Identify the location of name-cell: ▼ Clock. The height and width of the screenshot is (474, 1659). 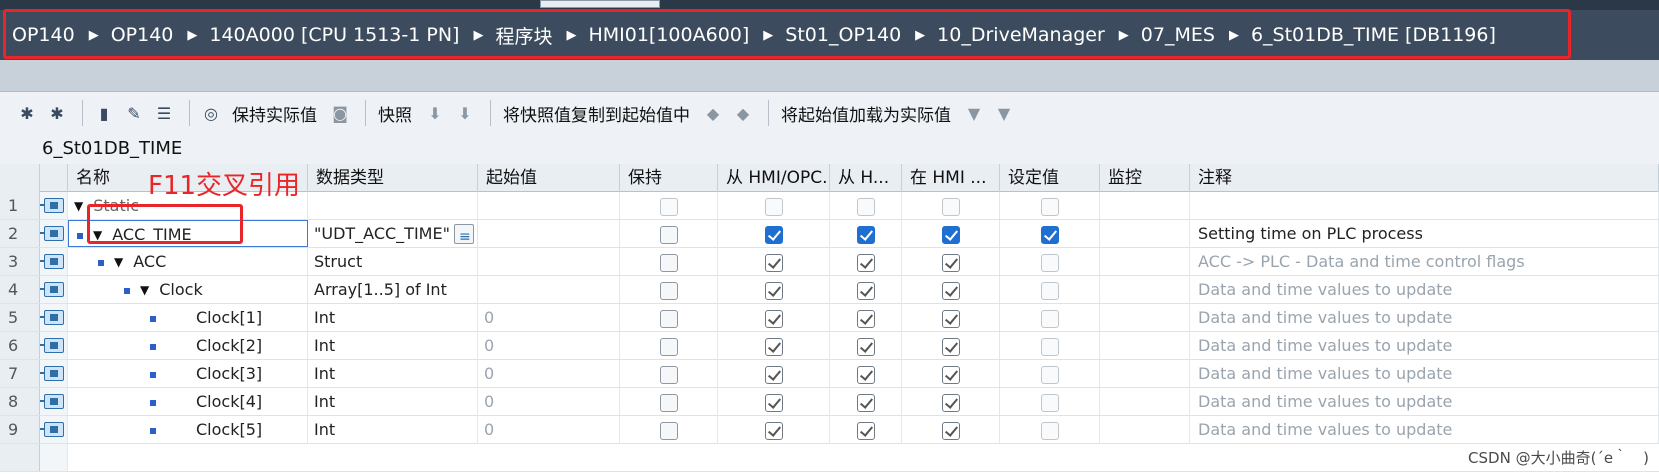
(188, 289).